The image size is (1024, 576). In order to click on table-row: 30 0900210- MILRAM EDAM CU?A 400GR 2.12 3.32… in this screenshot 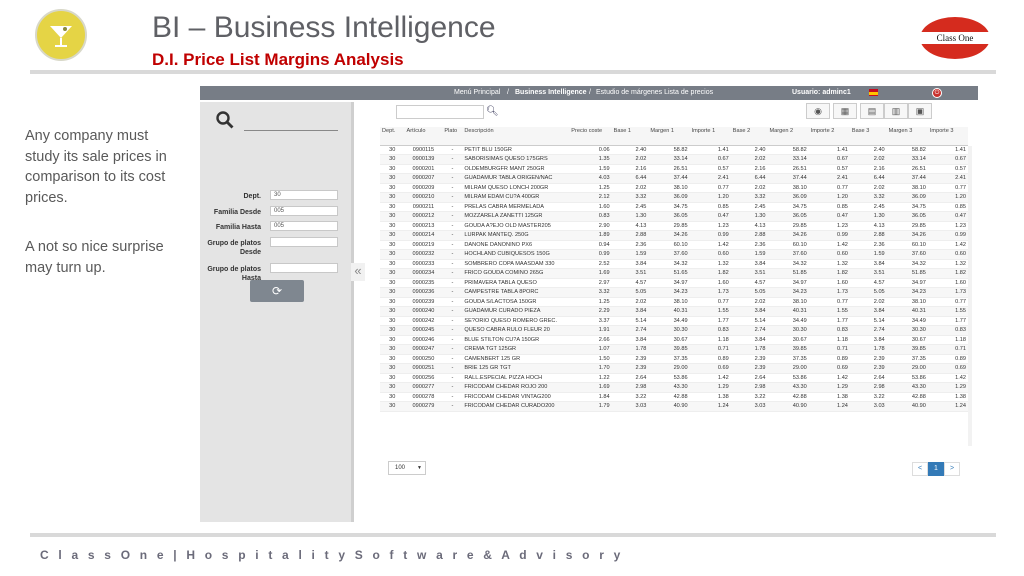, I will do `click(674, 197)`.